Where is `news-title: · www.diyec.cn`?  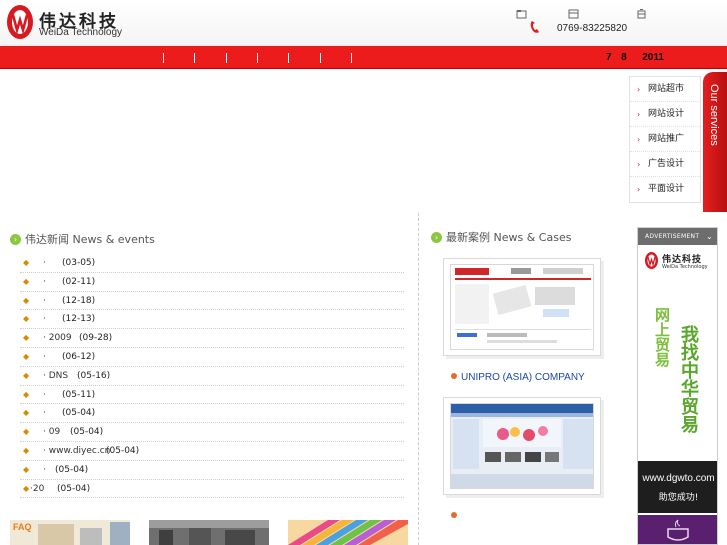
news-title: · www.diyec.cn is located at coordinates (76, 451).